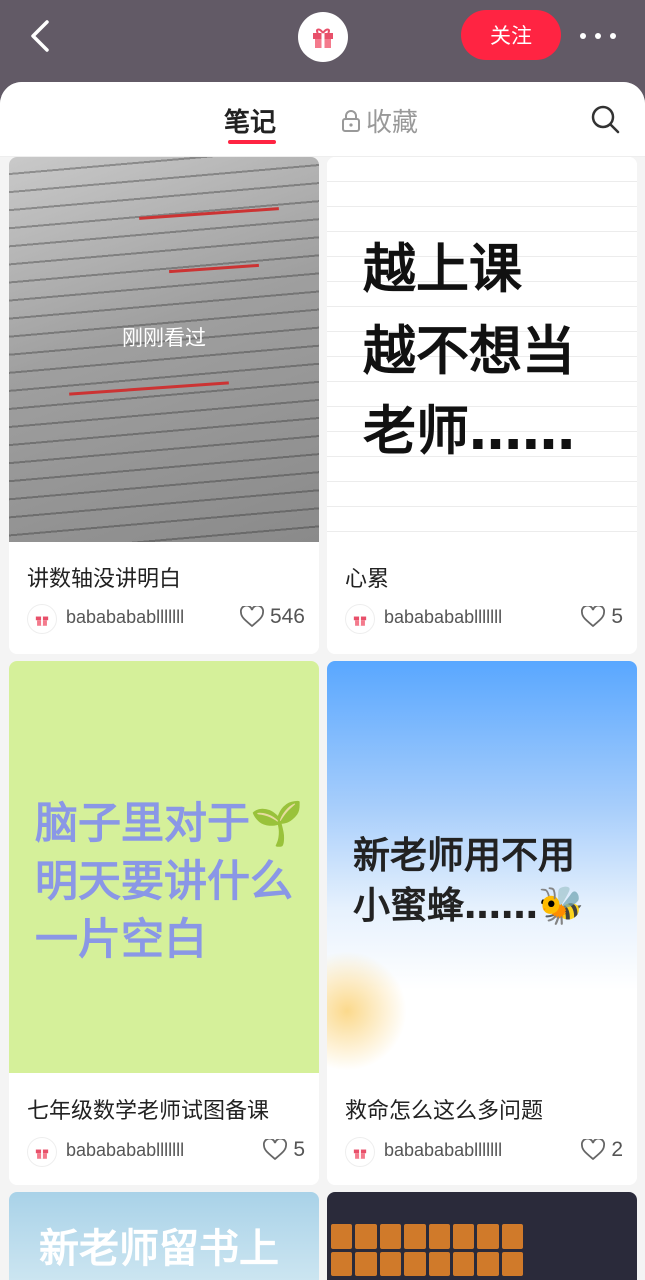 The height and width of the screenshot is (1280, 645). I want to click on image-text-line: 新老师留书上, so click(159, 1249).